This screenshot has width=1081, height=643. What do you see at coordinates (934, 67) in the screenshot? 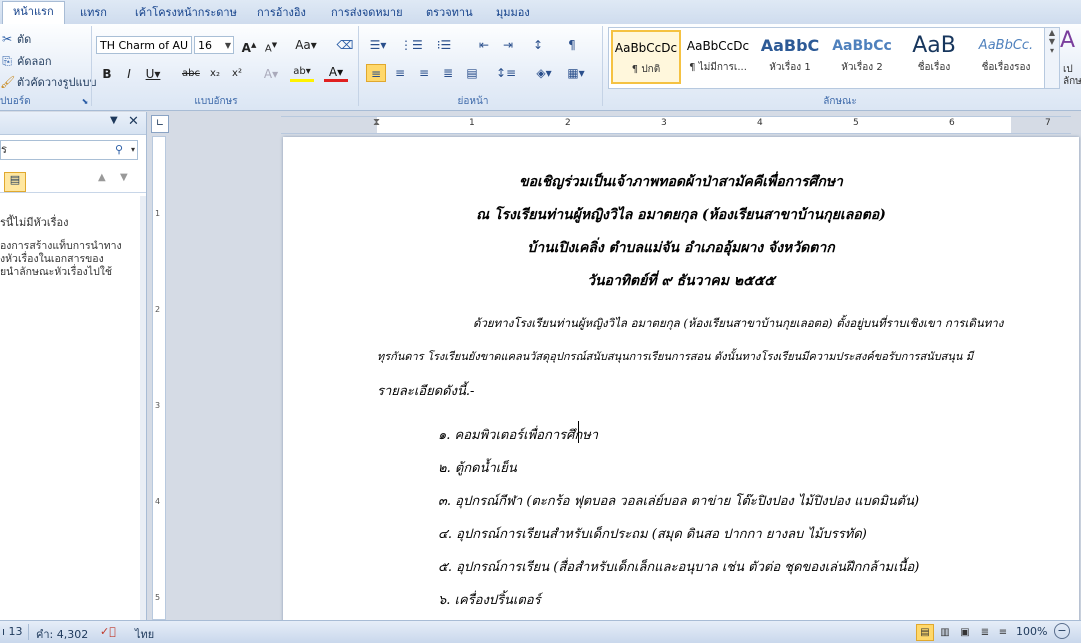
I see `style-name: ชื่อเรื่อง` at bounding box center [934, 67].